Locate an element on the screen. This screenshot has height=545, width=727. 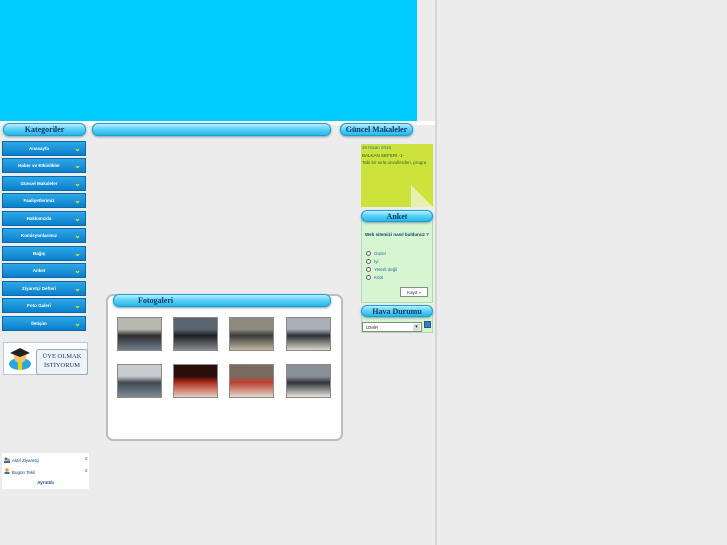
poll-option: Kötü is located at coordinates (396, 277).